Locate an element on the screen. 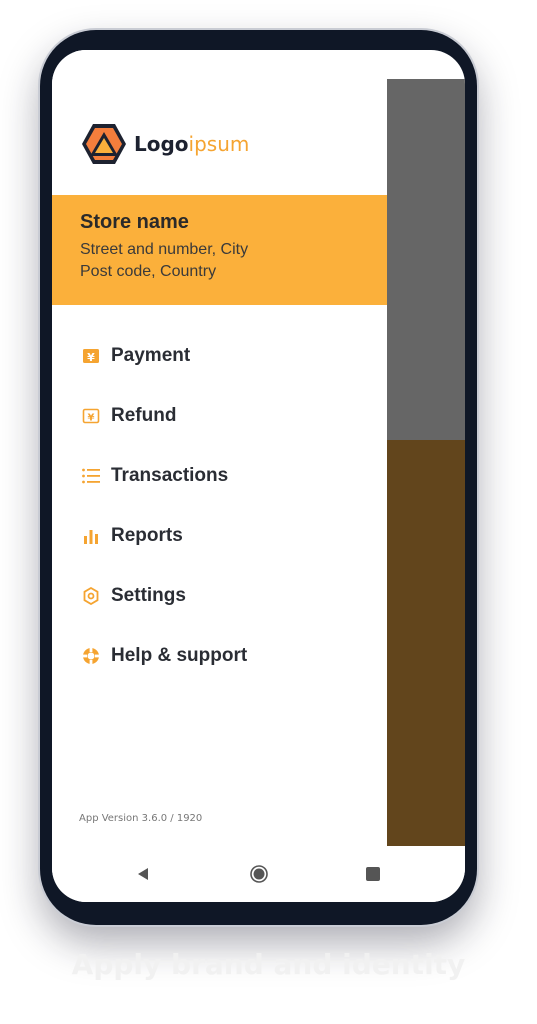  home-button is located at coordinates (259, 874).